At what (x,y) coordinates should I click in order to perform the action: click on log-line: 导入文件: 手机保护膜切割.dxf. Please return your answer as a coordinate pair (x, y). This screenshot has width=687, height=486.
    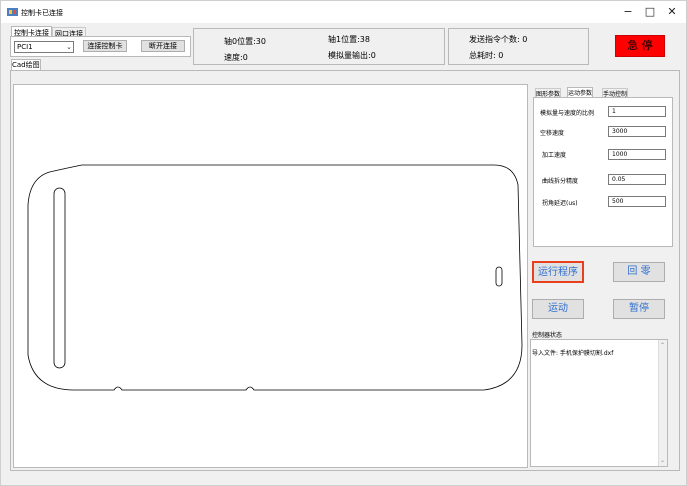
    Looking at the image, I should click on (573, 353).